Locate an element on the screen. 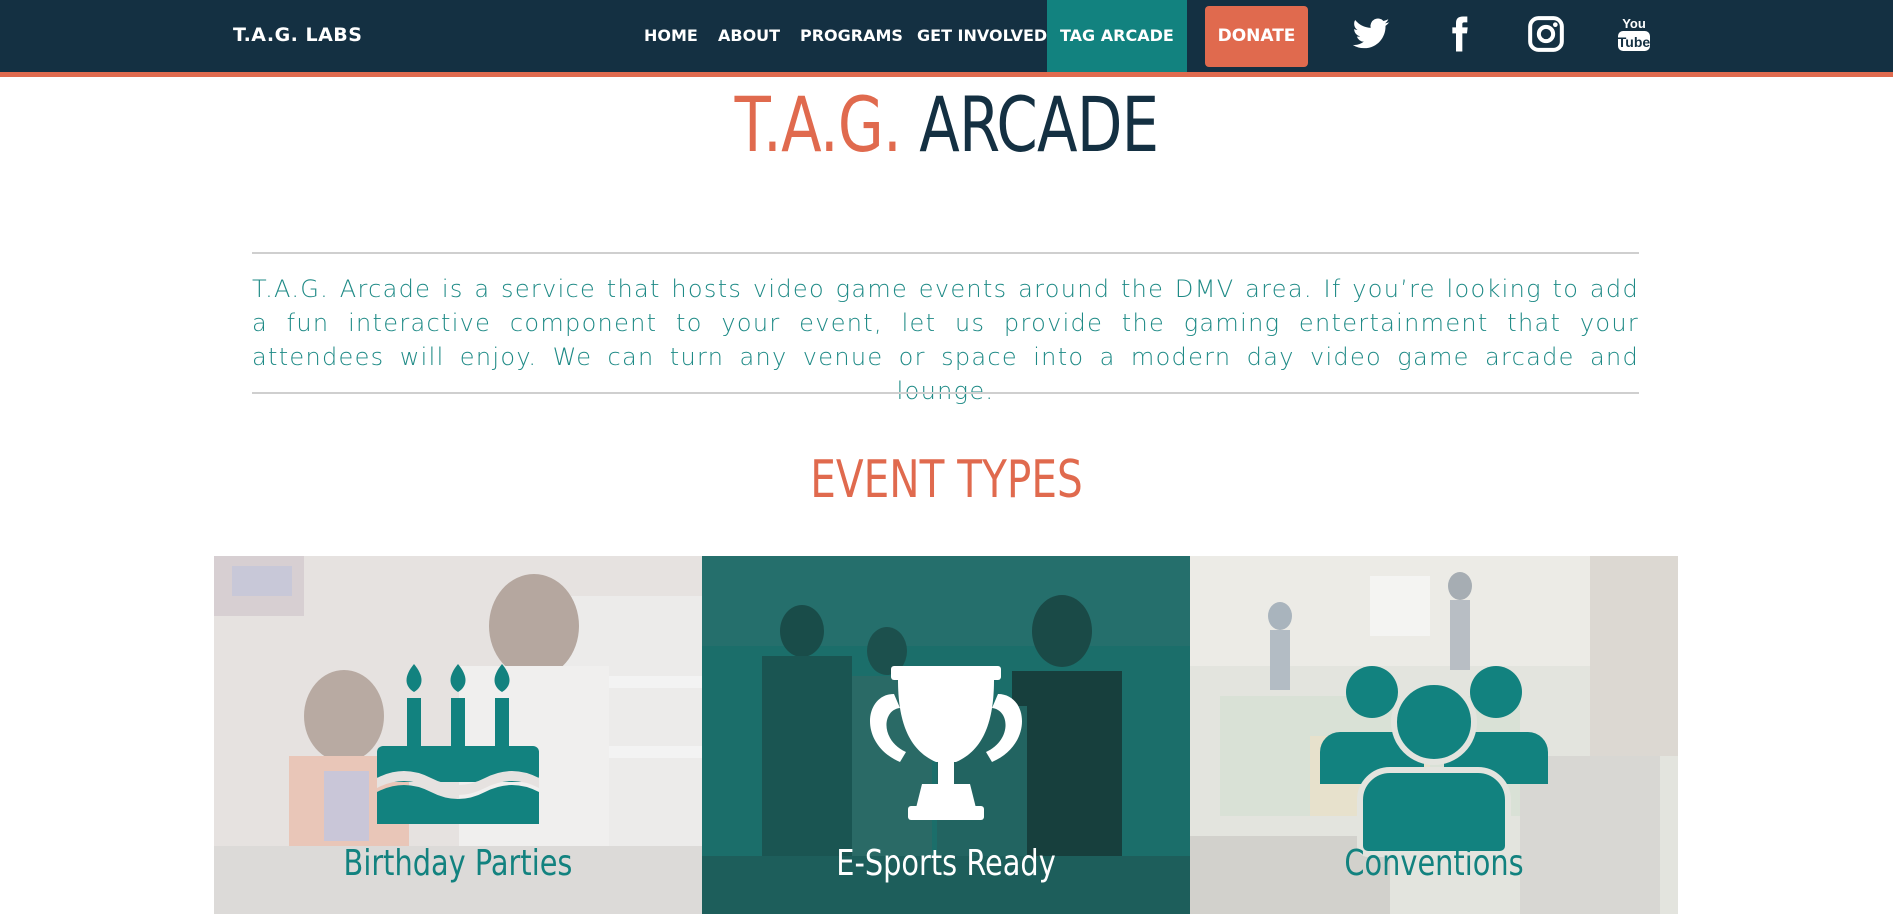  section-title-event-types: EVENT TYPES is located at coordinates (946, 480).